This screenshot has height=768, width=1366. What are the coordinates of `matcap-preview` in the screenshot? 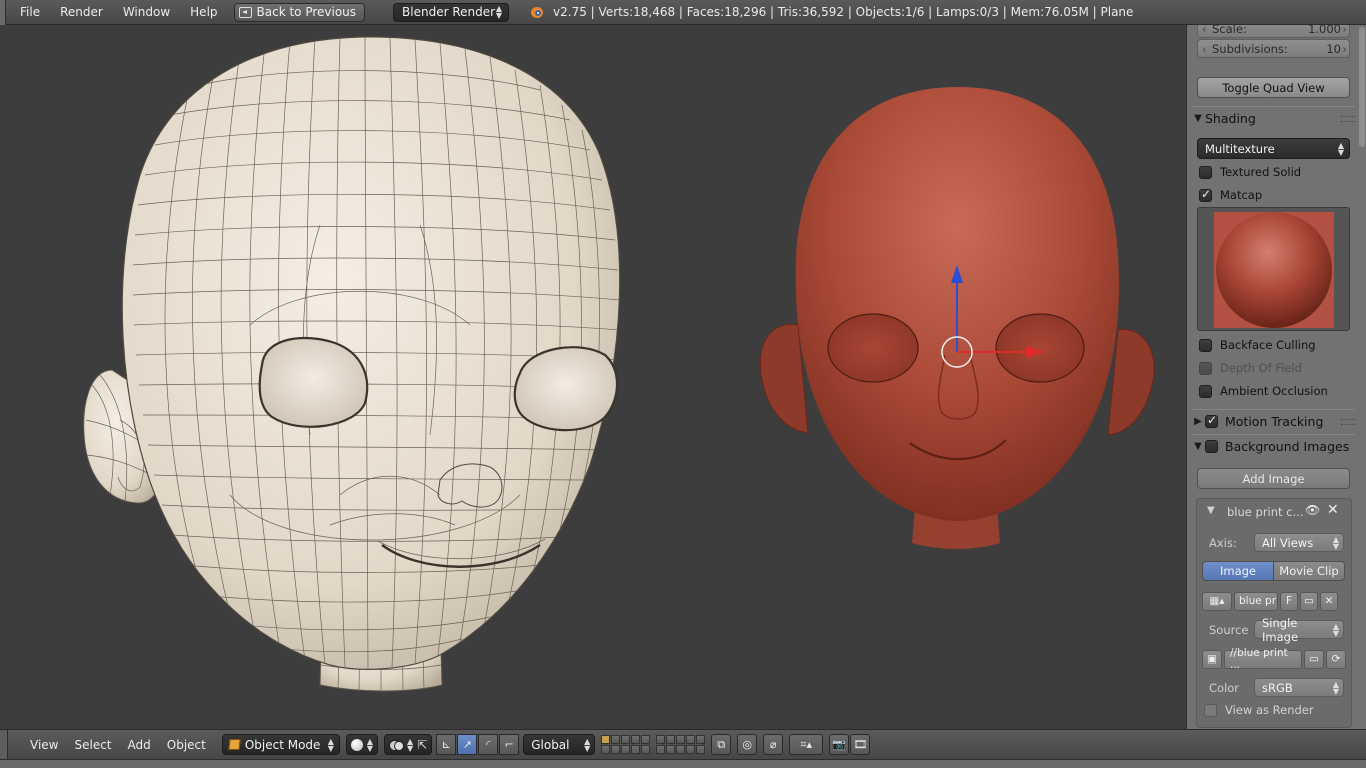 It's located at (1273, 269).